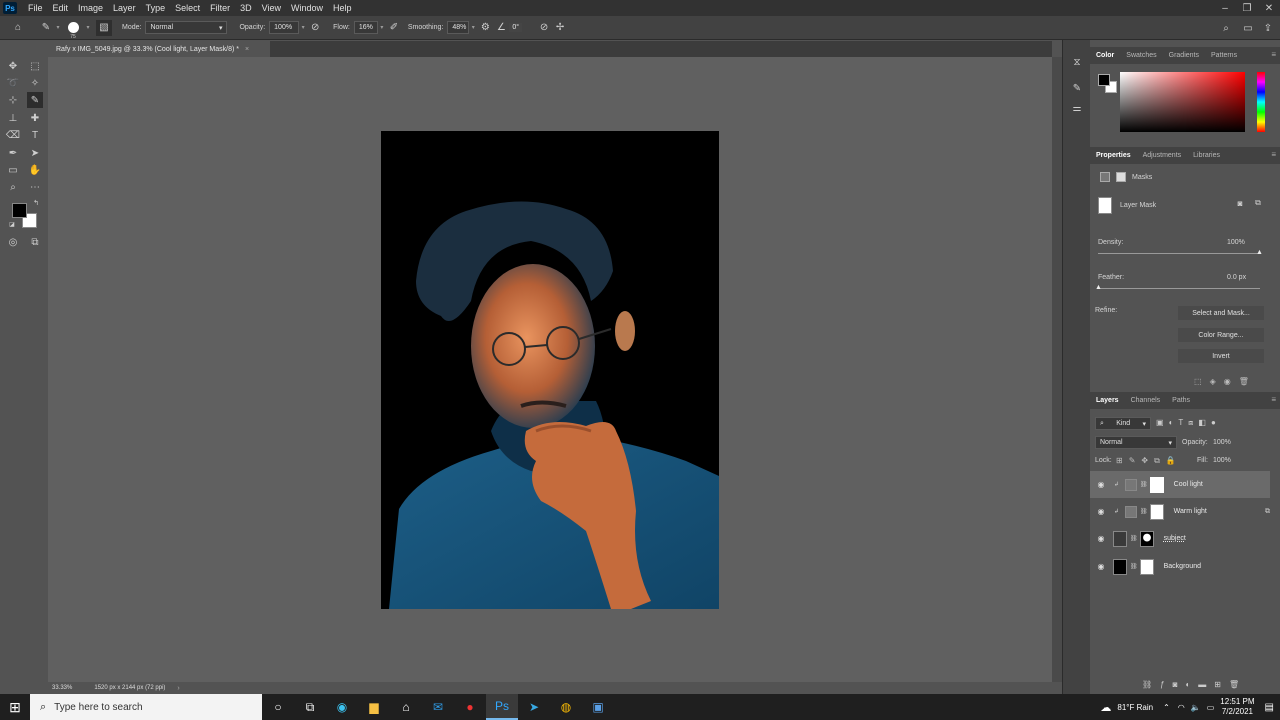 Image resolution: width=1280 pixels, height=720 pixels. What do you see at coordinates (35, 135) in the screenshot?
I see `type-tool-icon: T` at bounding box center [35, 135].